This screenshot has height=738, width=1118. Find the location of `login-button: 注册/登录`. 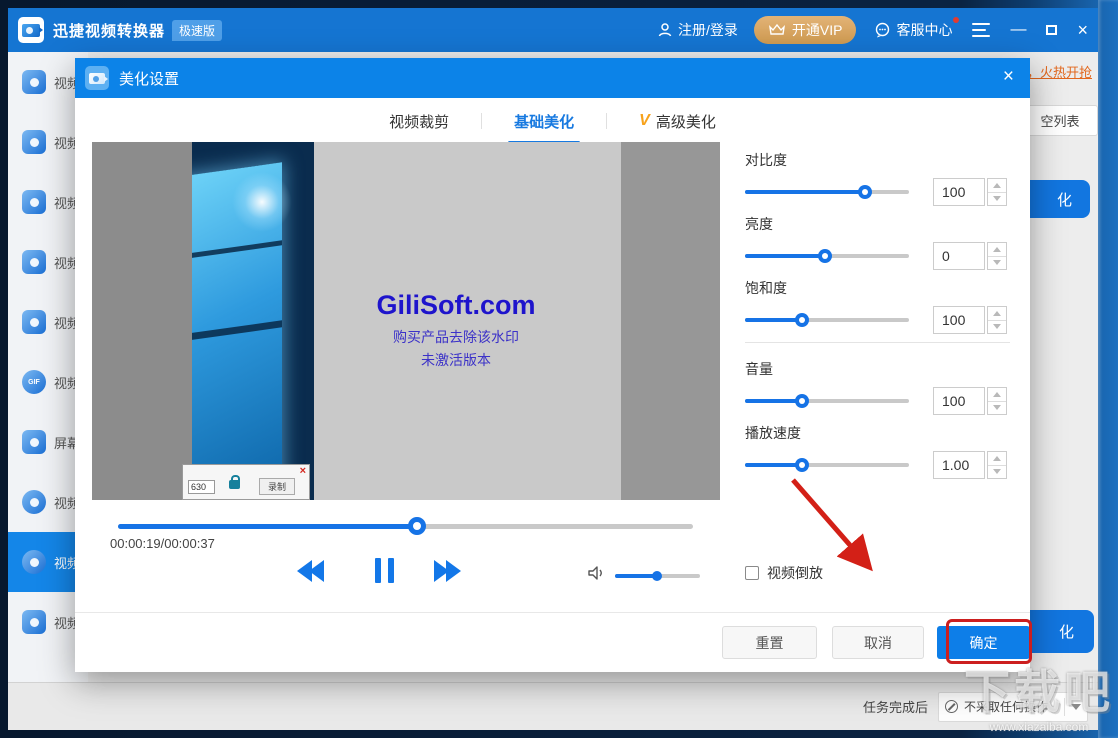

login-button: 注册/登录 is located at coordinates (697, 30).